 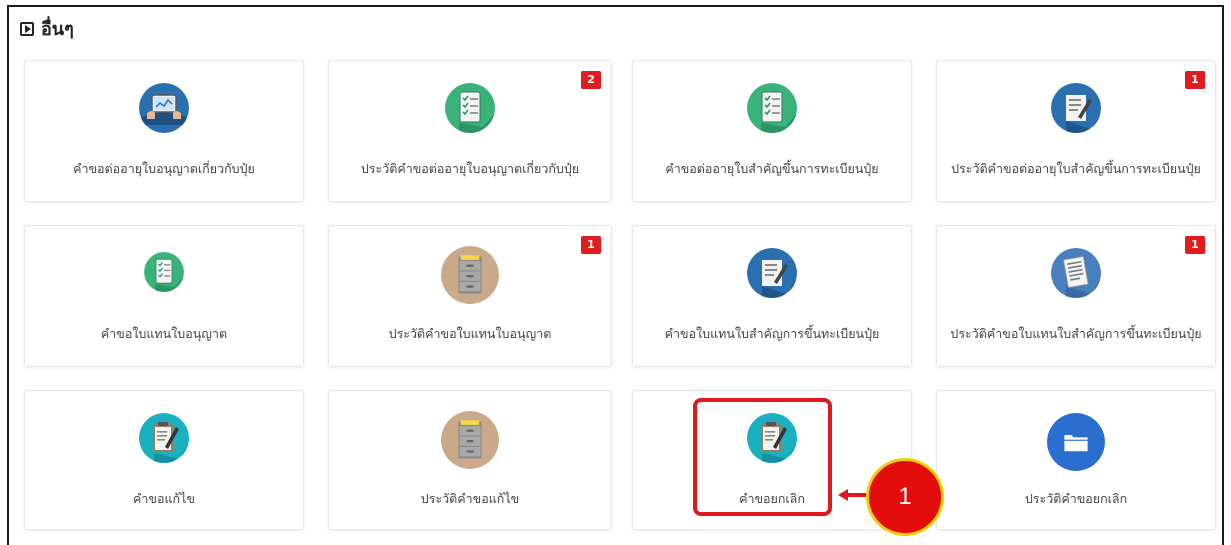 What do you see at coordinates (164, 296) in the screenshot?
I see `card-replacement-license: คำขอใบแทนใบอนุญาต` at bounding box center [164, 296].